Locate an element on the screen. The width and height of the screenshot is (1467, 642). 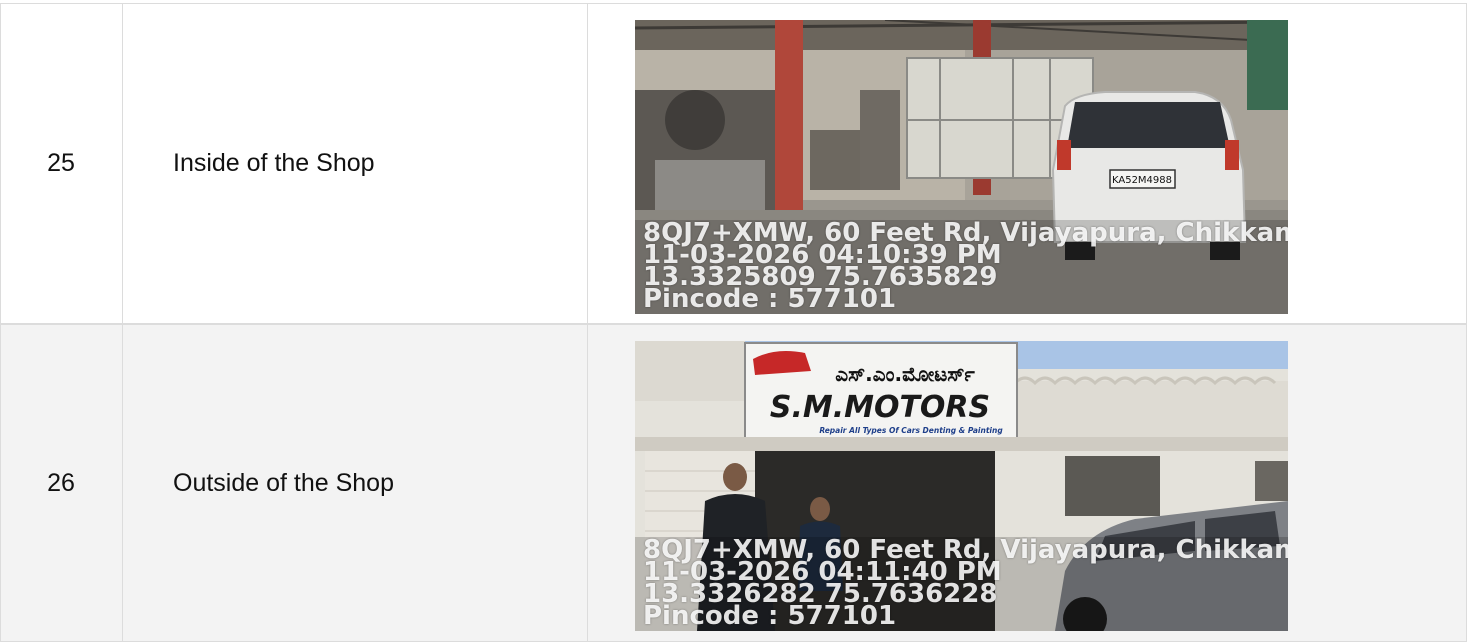
sign-kannada-text: ಎಸ್.ಎಂ.ಮೋಟರ್ಸ್ is located at coordinates (905, 374).